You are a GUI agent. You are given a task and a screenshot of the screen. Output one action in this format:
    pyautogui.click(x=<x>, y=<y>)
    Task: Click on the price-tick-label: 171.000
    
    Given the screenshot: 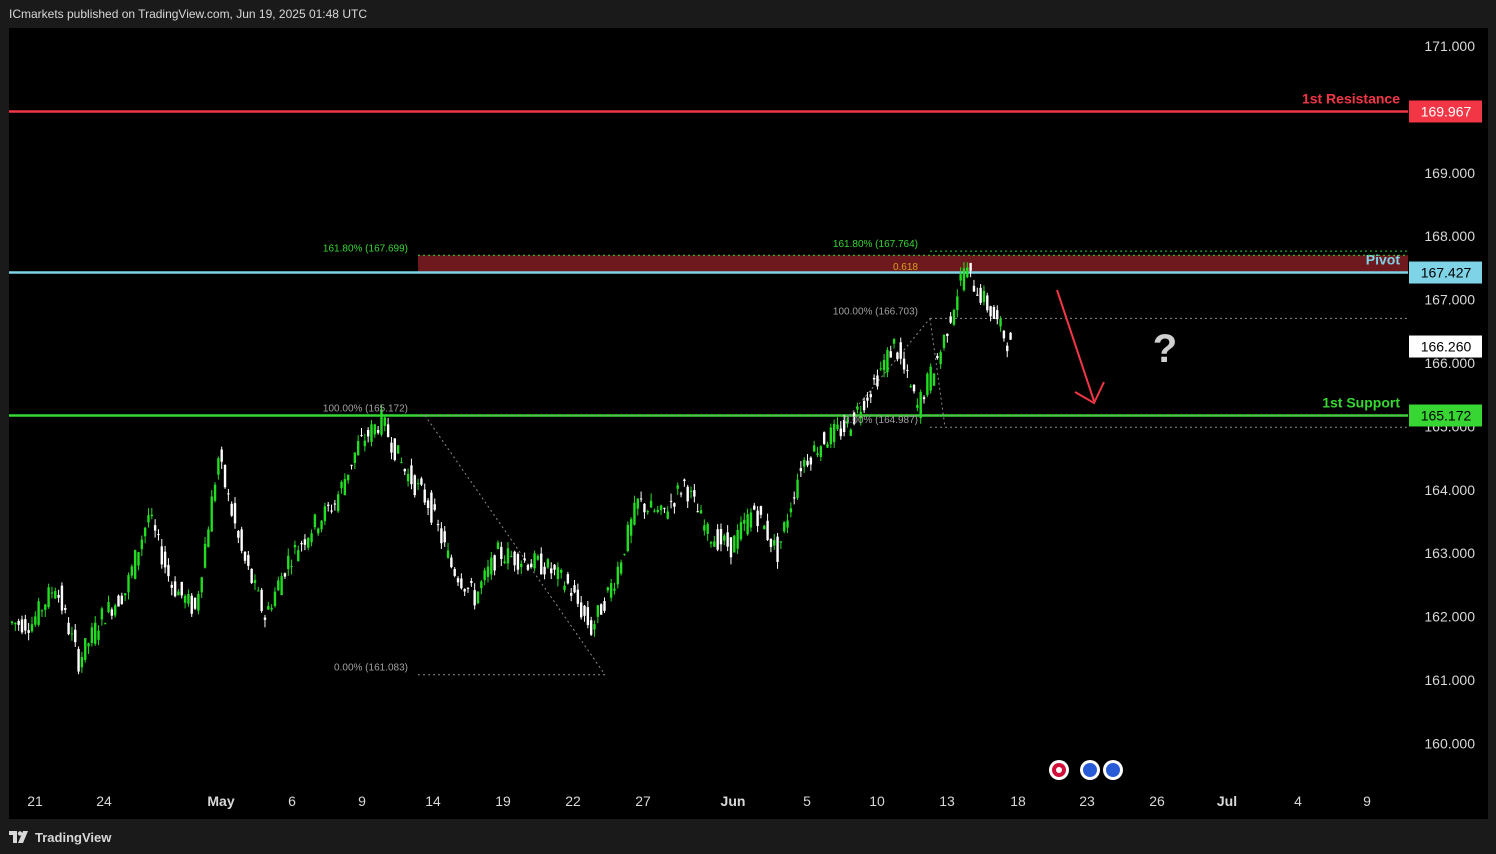 What is the action you would take?
    pyautogui.click(x=1449, y=46)
    